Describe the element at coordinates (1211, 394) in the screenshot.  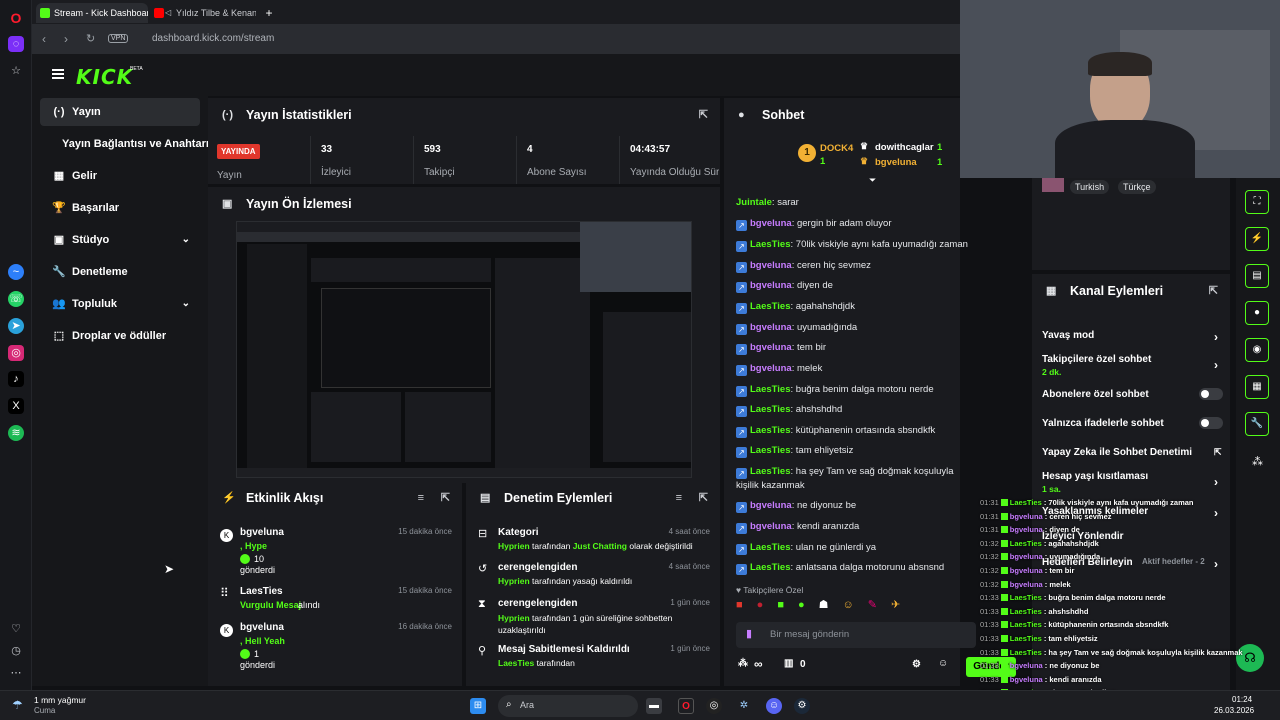
I see `subscribers-only-toggle` at that location.